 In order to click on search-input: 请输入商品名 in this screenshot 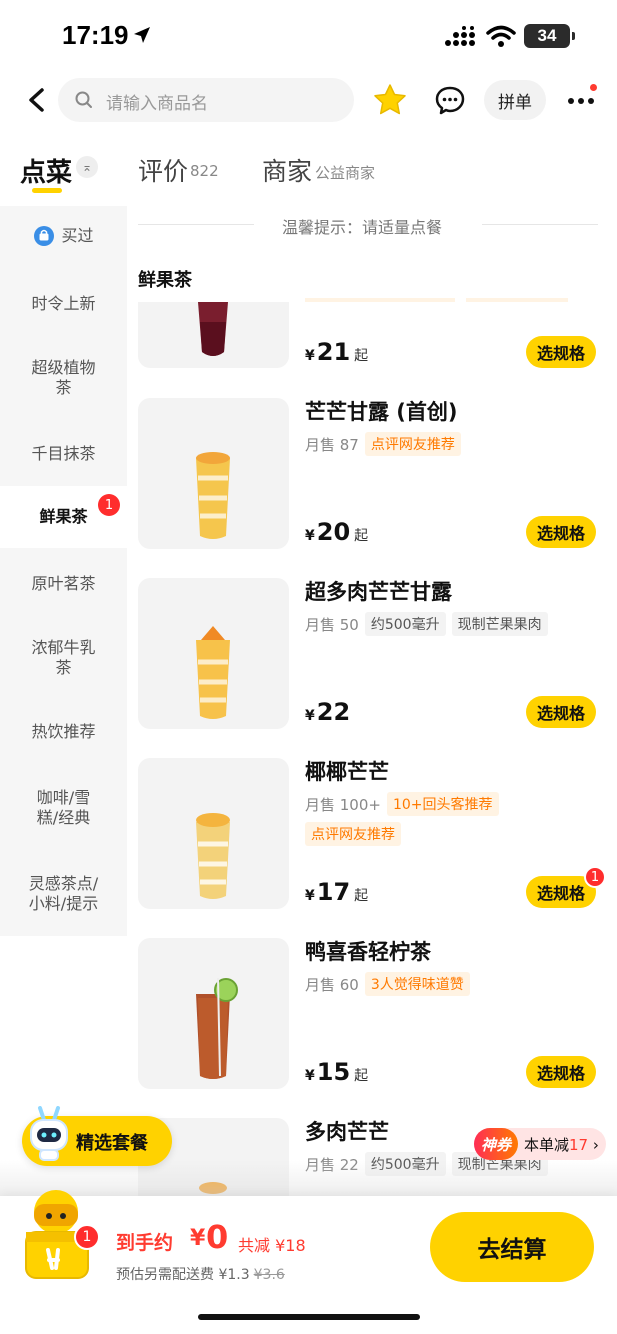, I will do `click(206, 100)`.